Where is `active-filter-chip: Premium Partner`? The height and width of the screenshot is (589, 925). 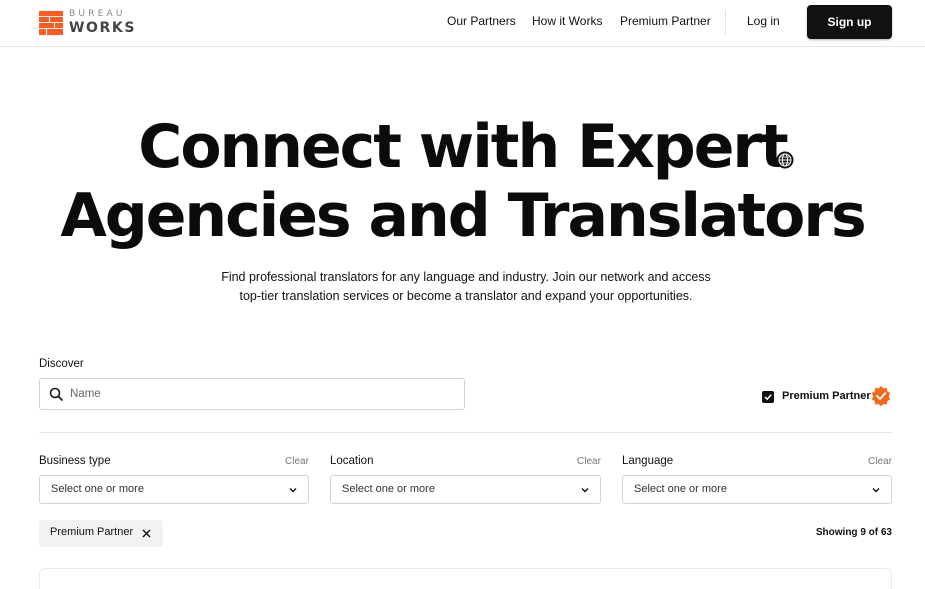
active-filter-chip: Premium Partner is located at coordinates (101, 533).